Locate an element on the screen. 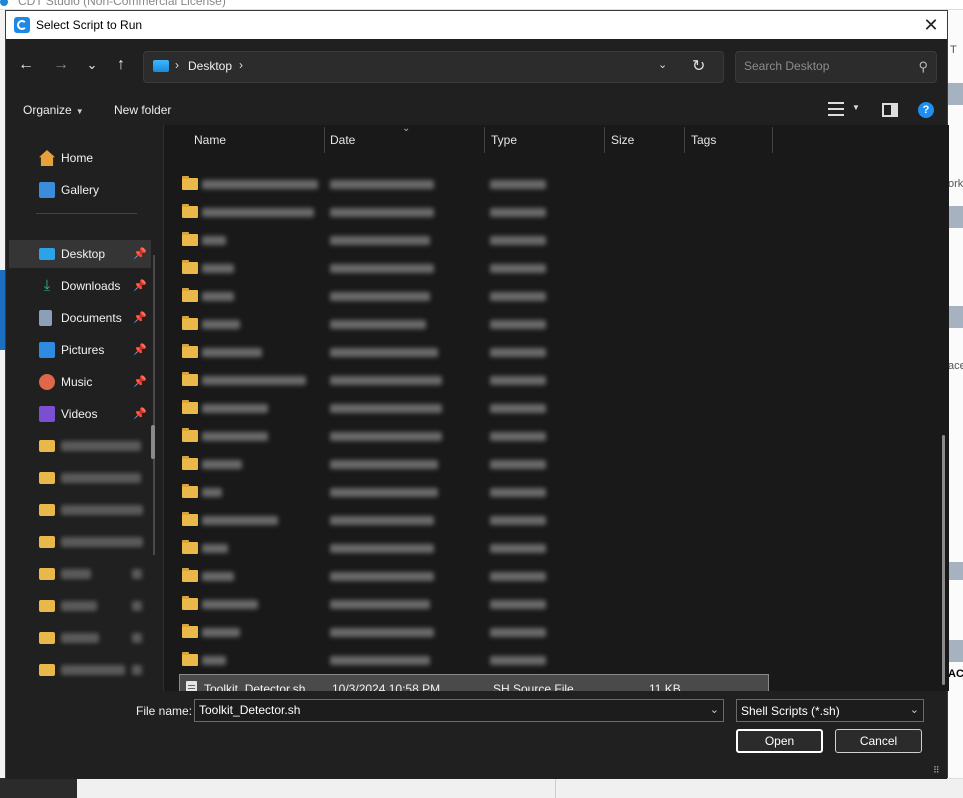  column-header-name: Name is located at coordinates (210, 140).